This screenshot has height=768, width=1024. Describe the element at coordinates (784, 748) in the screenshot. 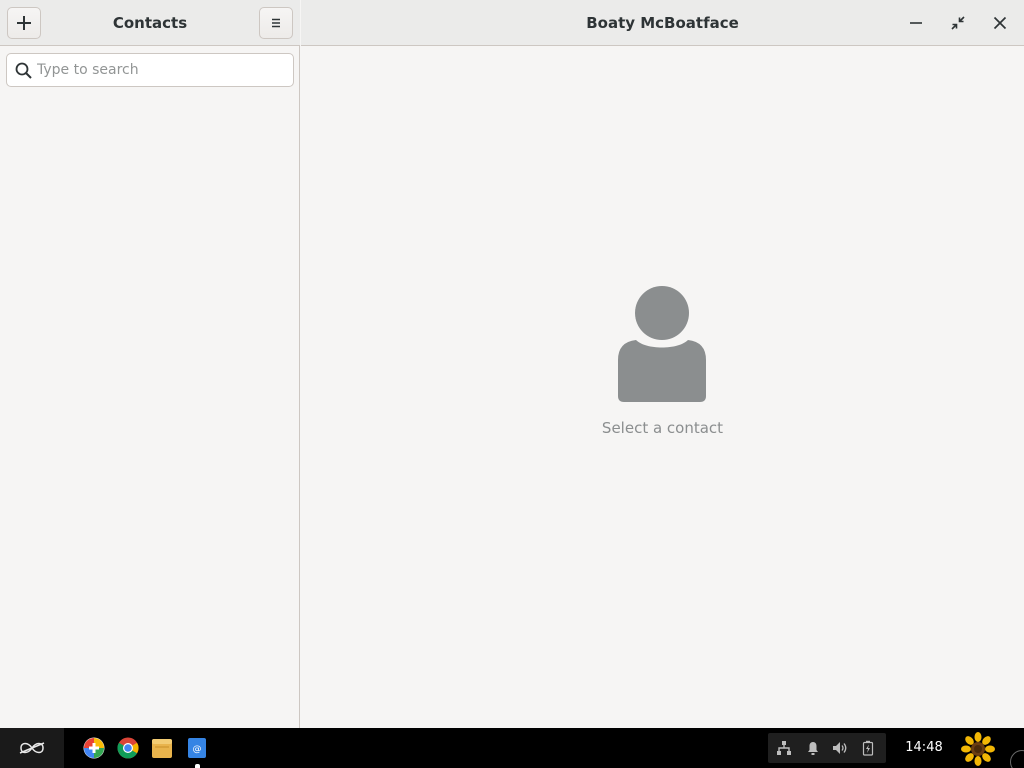

I see `network-icon` at that location.